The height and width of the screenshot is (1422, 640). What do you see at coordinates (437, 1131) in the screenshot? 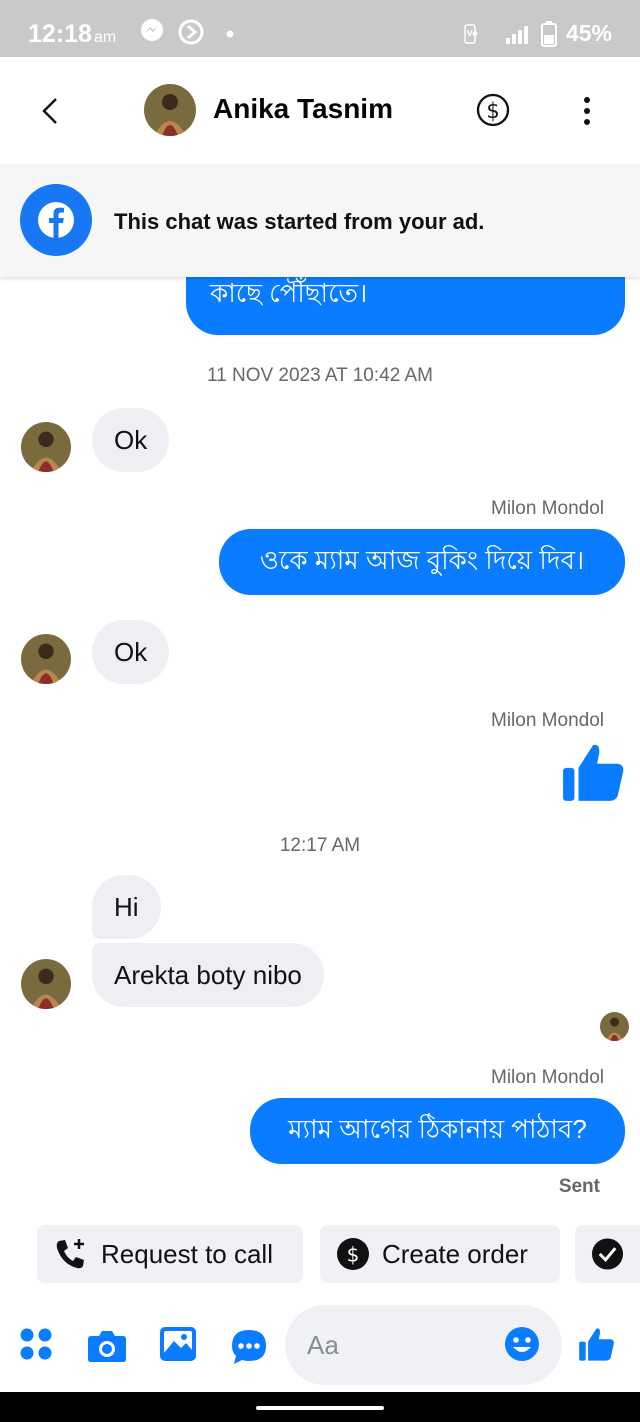
I see `message-bubble-outgoing: ম্যাম আগের ঠিকানায় পাঠাব?` at bounding box center [437, 1131].